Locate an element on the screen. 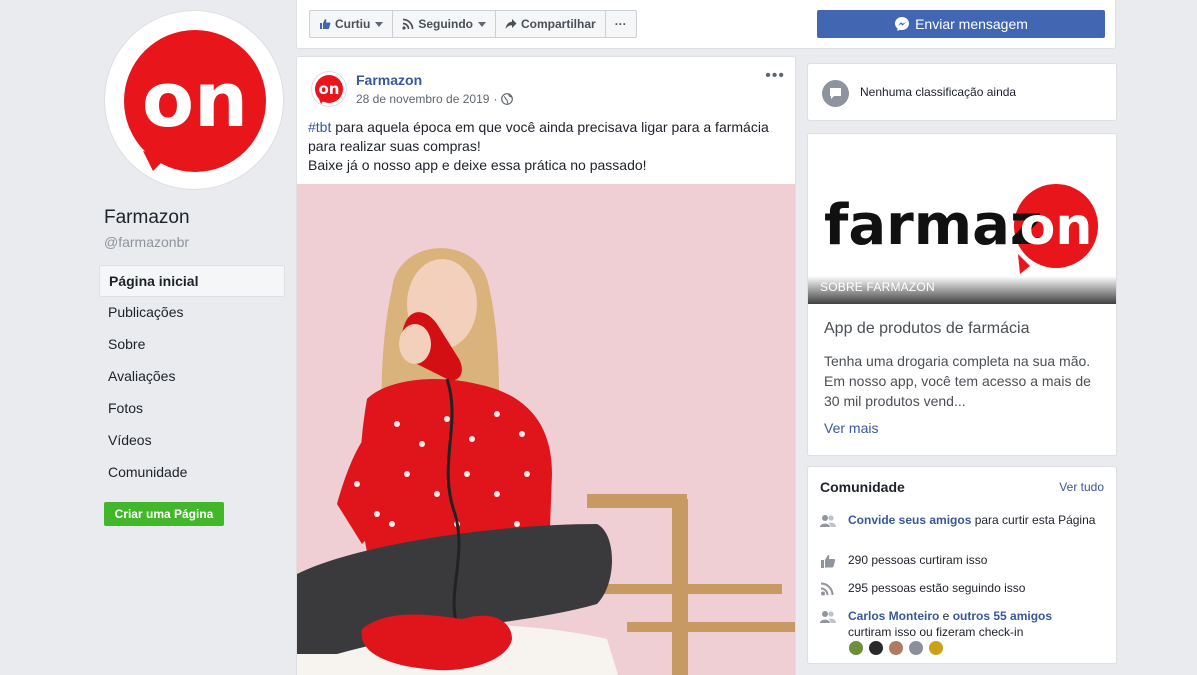  following-button: Seguindo is located at coordinates (444, 24).